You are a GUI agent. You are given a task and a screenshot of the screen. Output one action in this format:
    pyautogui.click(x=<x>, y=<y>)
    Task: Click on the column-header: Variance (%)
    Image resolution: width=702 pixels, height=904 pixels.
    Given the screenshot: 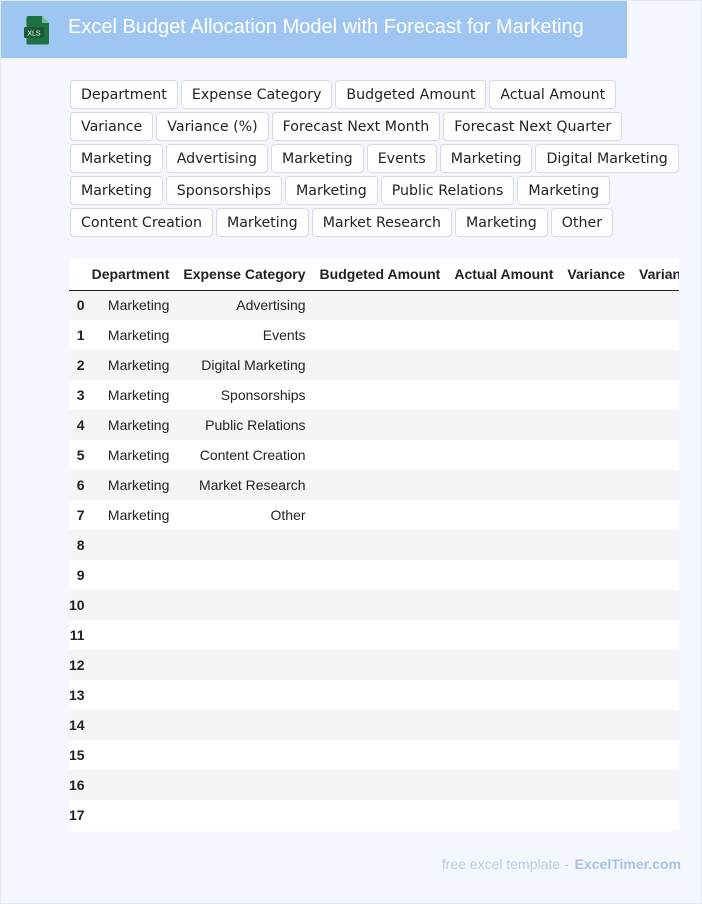 What is the action you would take?
    pyautogui.click(x=655, y=275)
    